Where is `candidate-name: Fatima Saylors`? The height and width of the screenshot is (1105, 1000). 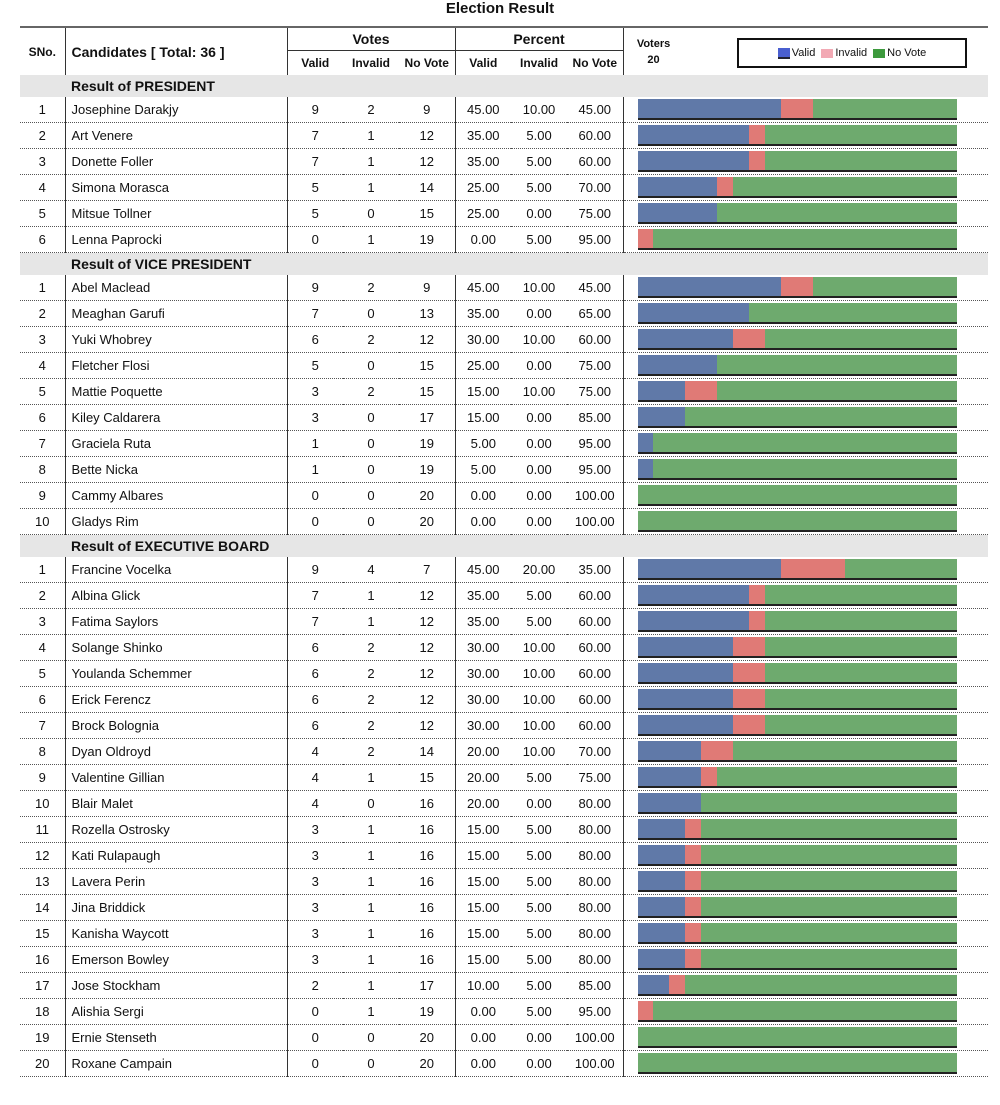
candidate-name: Fatima Saylors is located at coordinates (175, 621).